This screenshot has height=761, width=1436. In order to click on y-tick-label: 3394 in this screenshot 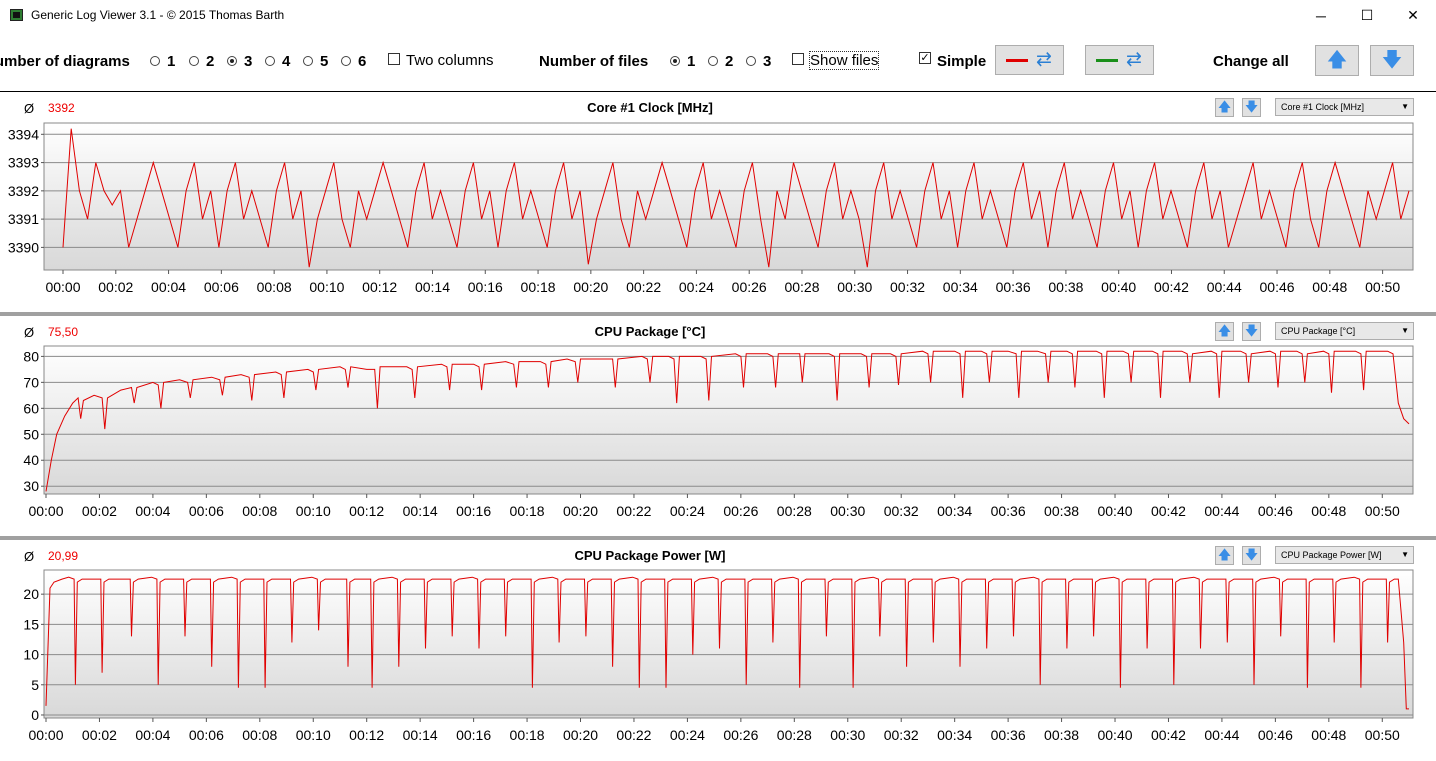, I will do `click(23, 134)`.